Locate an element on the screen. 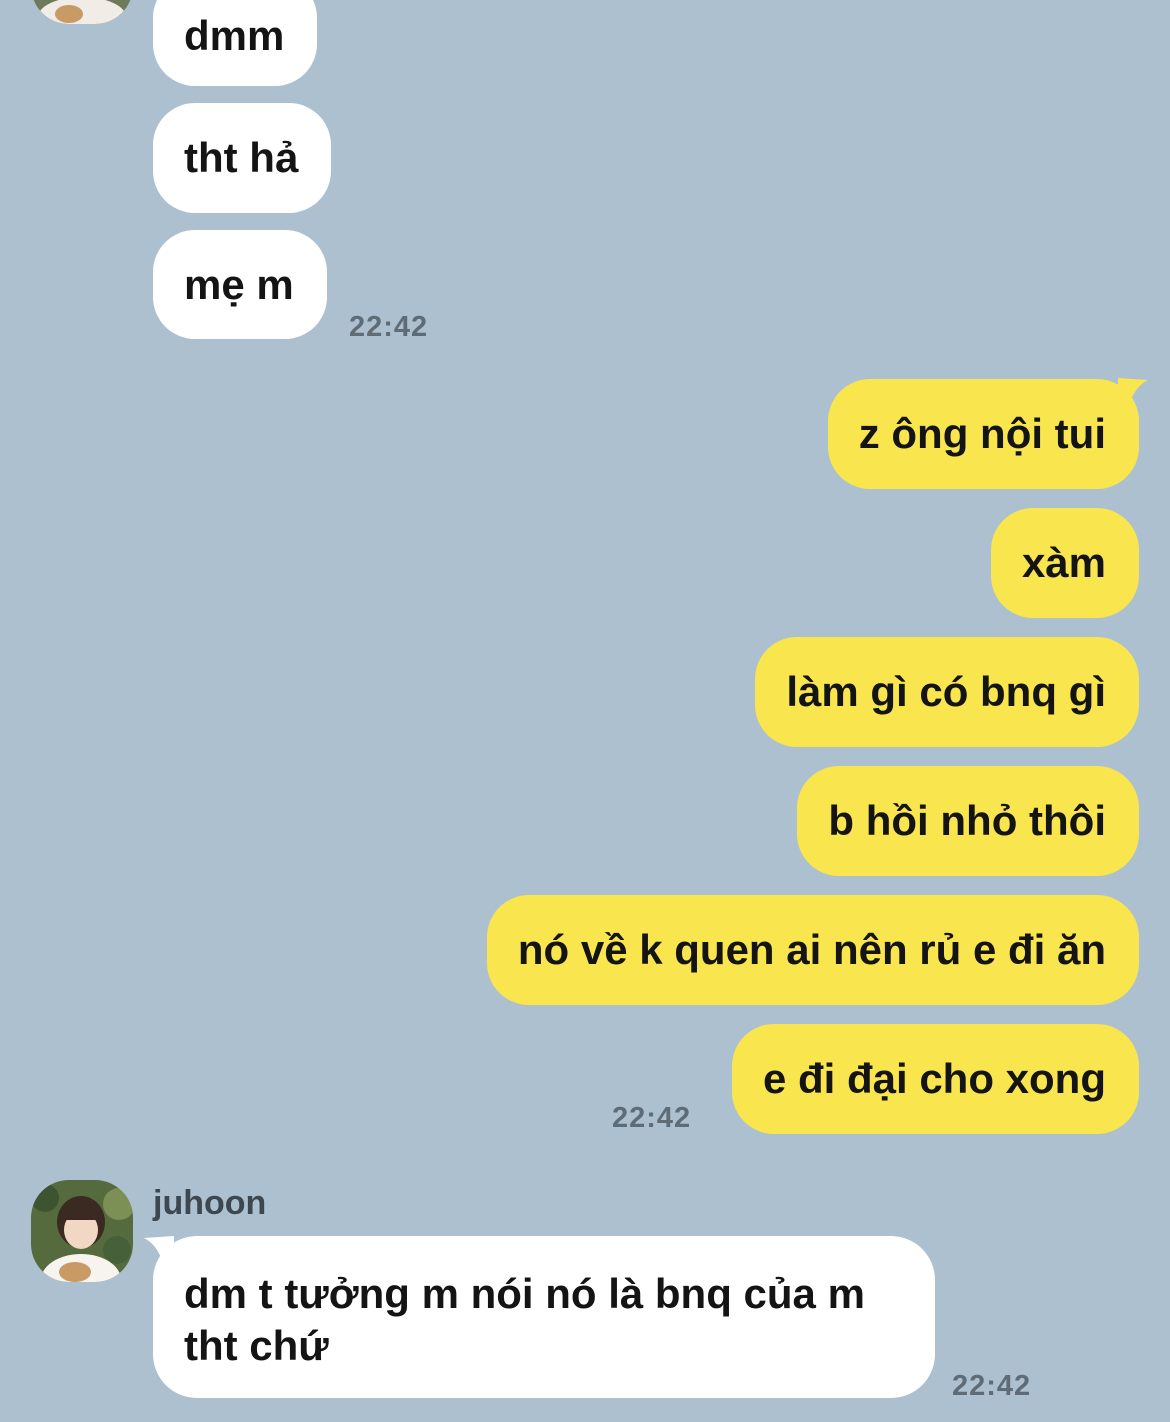 The image size is (1170, 1422). avatar-juhoon is located at coordinates (82, 1231).